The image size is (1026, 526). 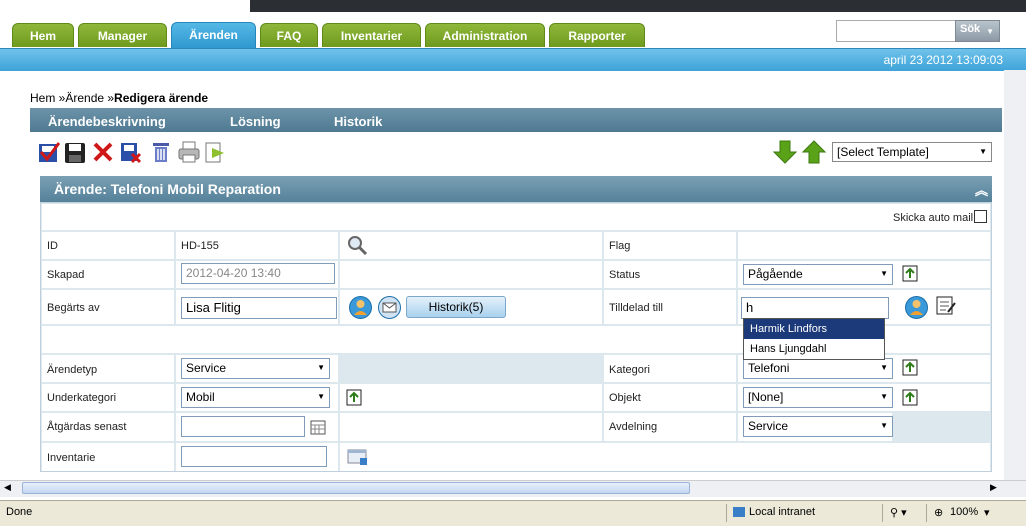 I want to click on print-icon, so click(x=189, y=152).